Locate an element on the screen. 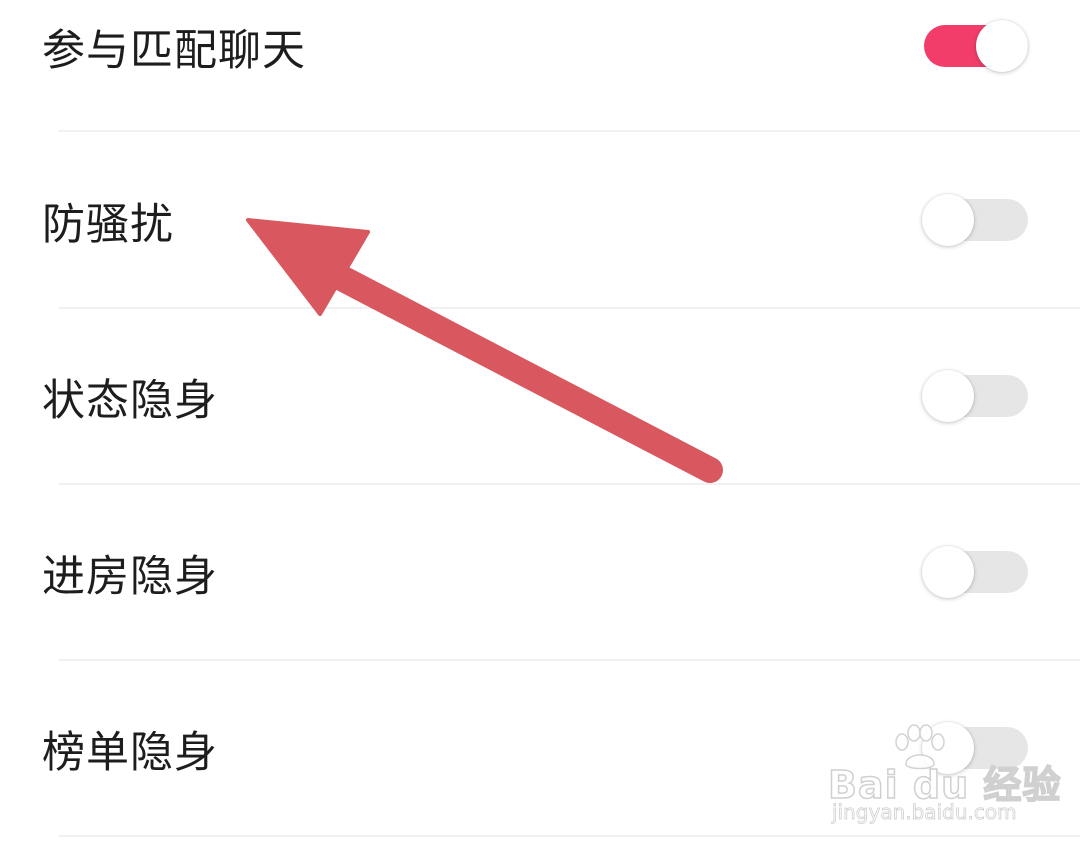  setting-label-status-invisible: 状态隐身 is located at coordinates (130, 401).